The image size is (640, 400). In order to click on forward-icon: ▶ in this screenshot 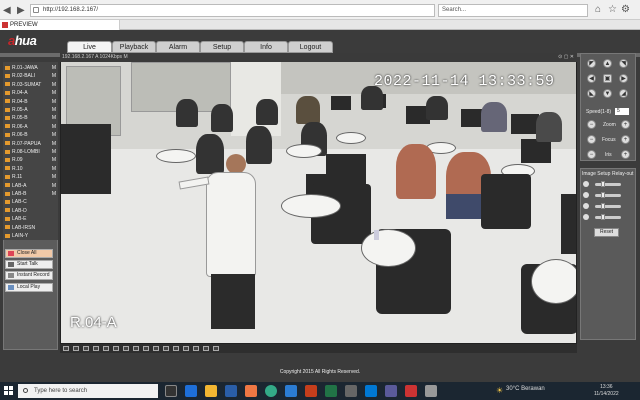, I will do `click(21, 10)`.